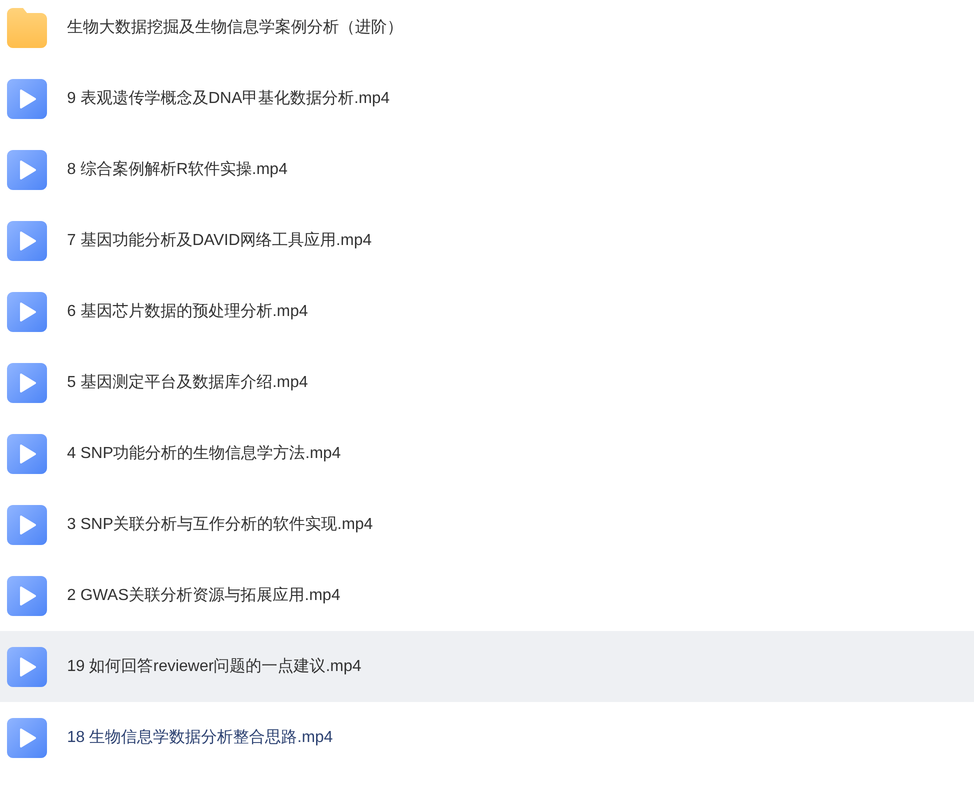  I want to click on file-name: 生物大数据挖掘及生物信息学案例分析（进阶）, so click(235, 27).